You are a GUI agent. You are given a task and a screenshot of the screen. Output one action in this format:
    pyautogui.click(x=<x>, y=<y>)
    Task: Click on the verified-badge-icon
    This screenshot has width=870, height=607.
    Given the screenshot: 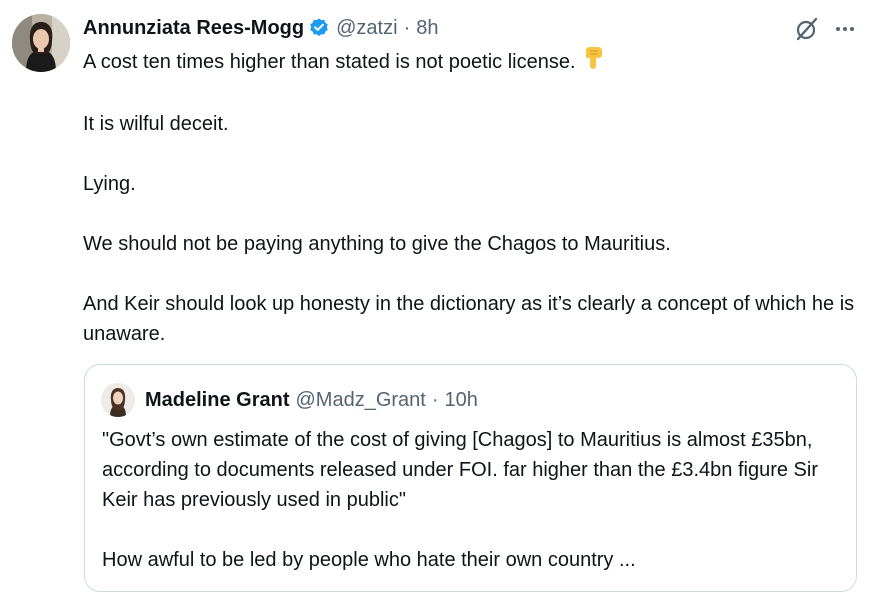 What is the action you would take?
    pyautogui.click(x=319, y=28)
    